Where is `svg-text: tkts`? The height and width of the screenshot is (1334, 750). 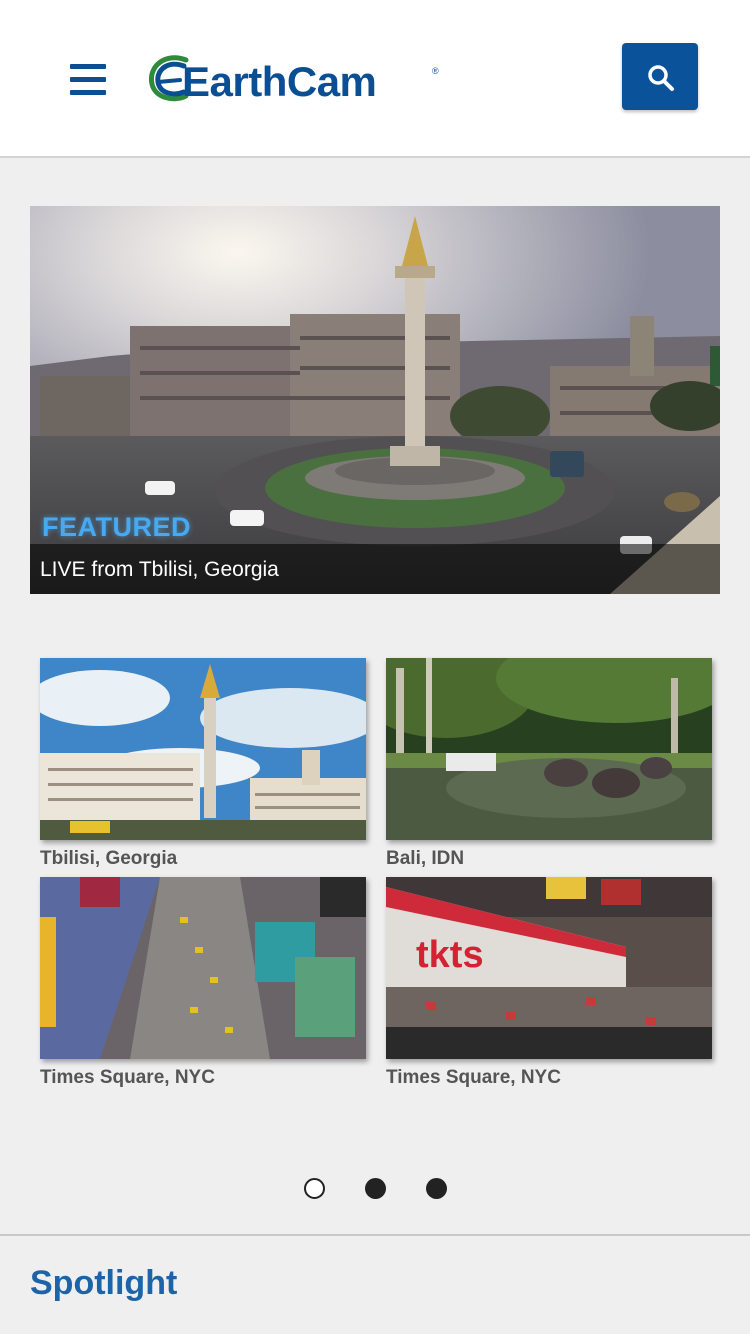
svg-text: tkts is located at coordinates (450, 955).